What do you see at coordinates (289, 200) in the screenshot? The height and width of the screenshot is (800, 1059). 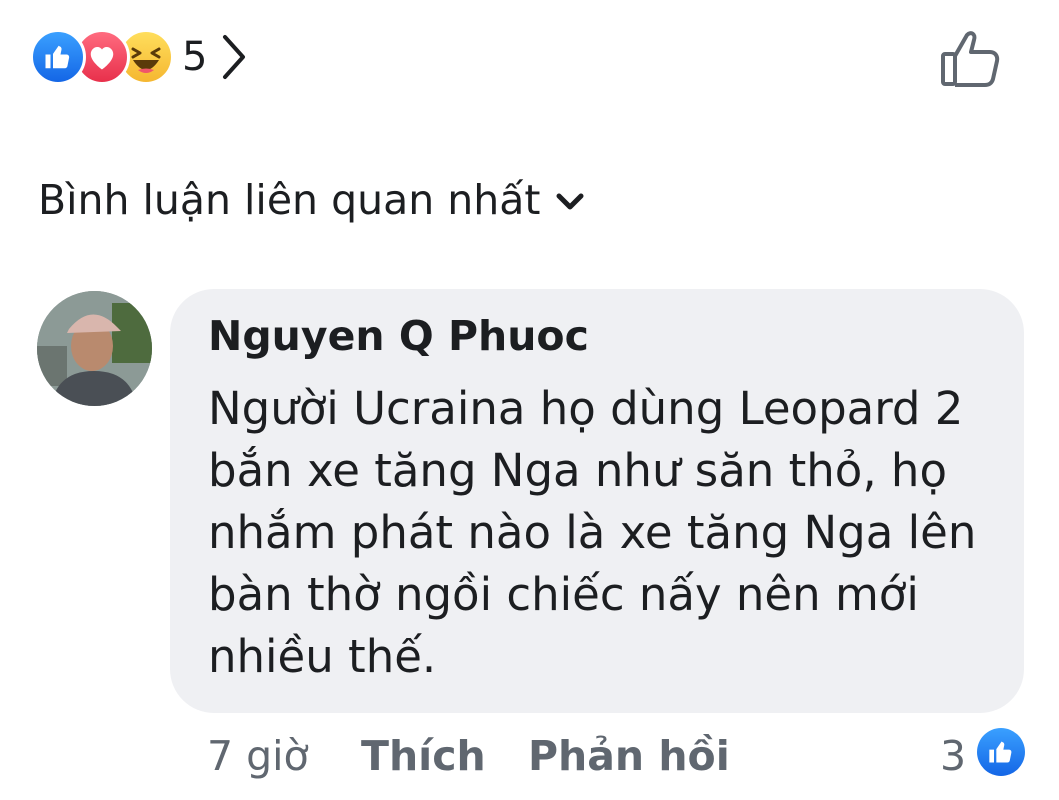 I see `sort-label: Bình luận liên quan nhất` at bounding box center [289, 200].